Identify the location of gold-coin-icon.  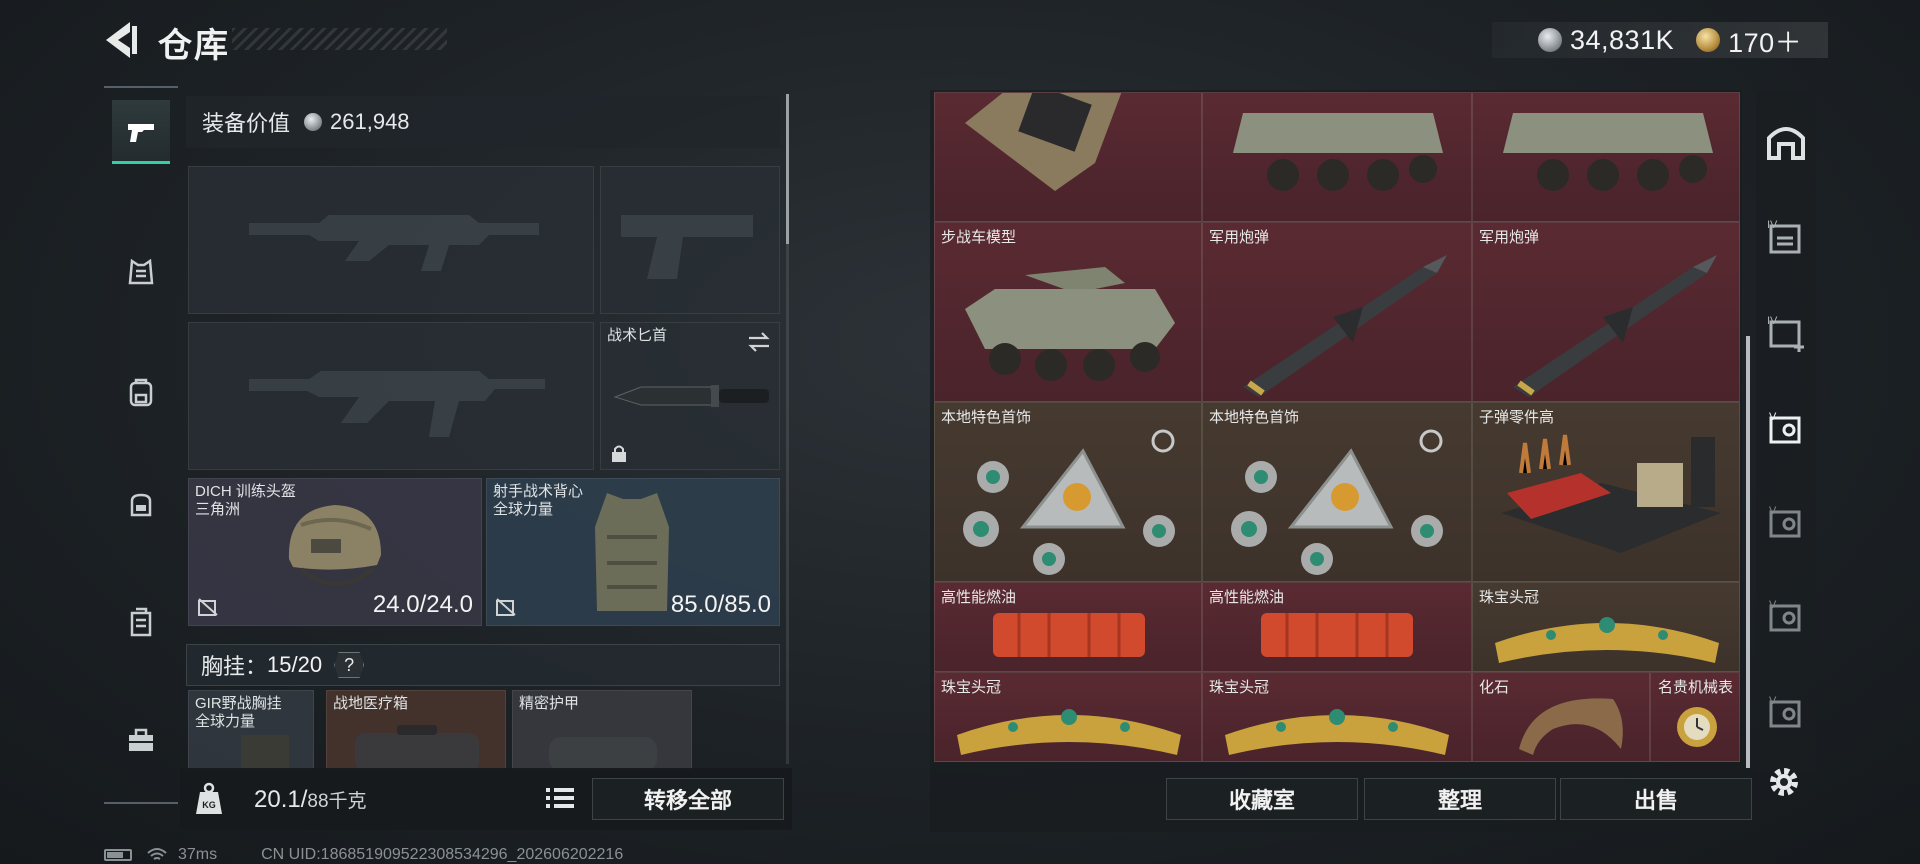
(1708, 40).